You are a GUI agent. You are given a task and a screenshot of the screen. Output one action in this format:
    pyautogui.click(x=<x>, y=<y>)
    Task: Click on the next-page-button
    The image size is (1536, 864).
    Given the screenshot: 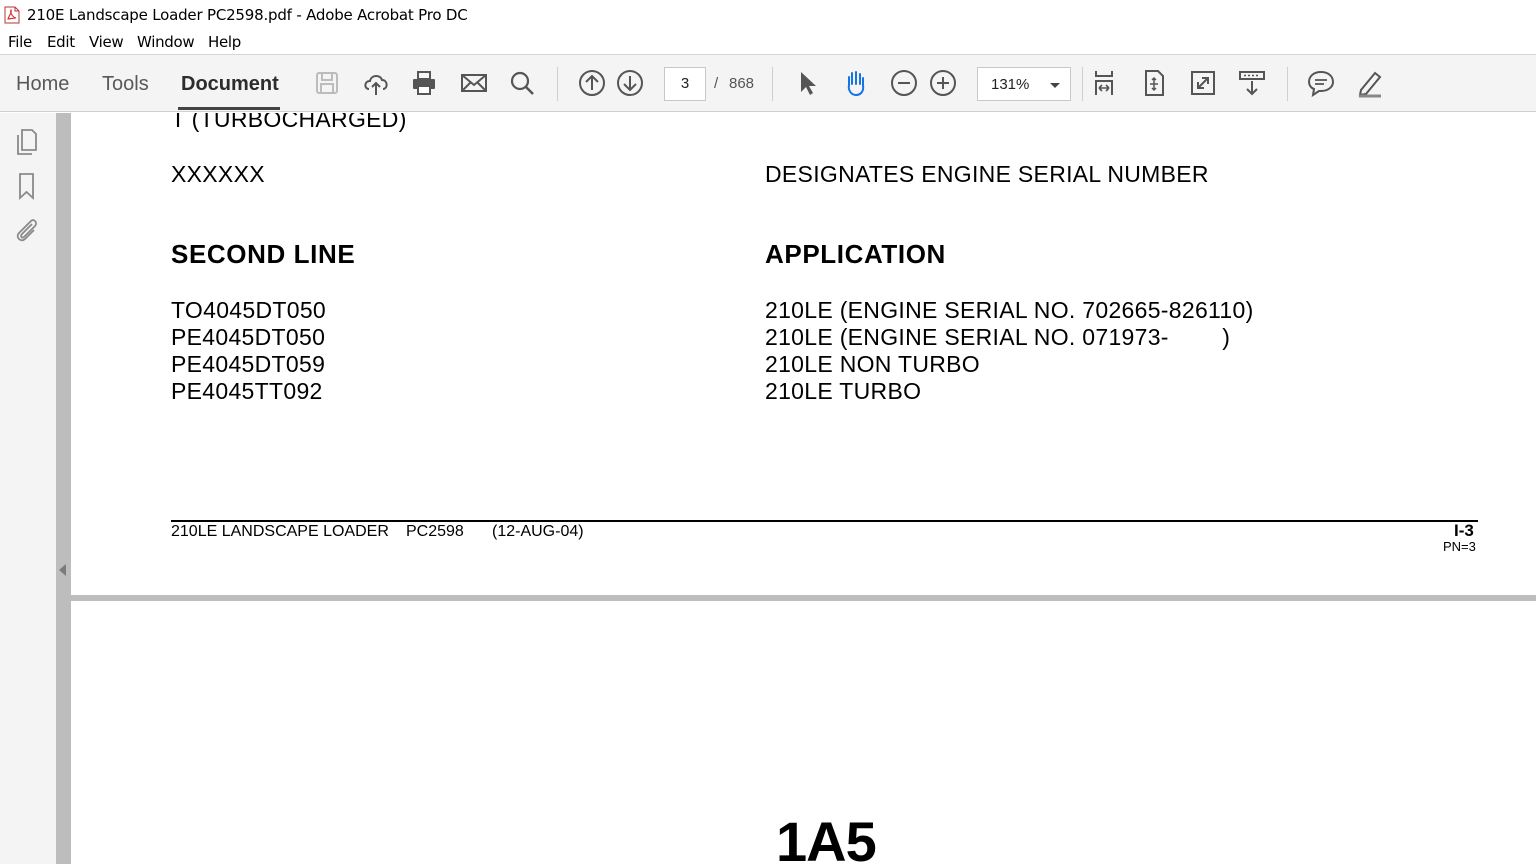 What is the action you would take?
    pyautogui.click(x=630, y=83)
    